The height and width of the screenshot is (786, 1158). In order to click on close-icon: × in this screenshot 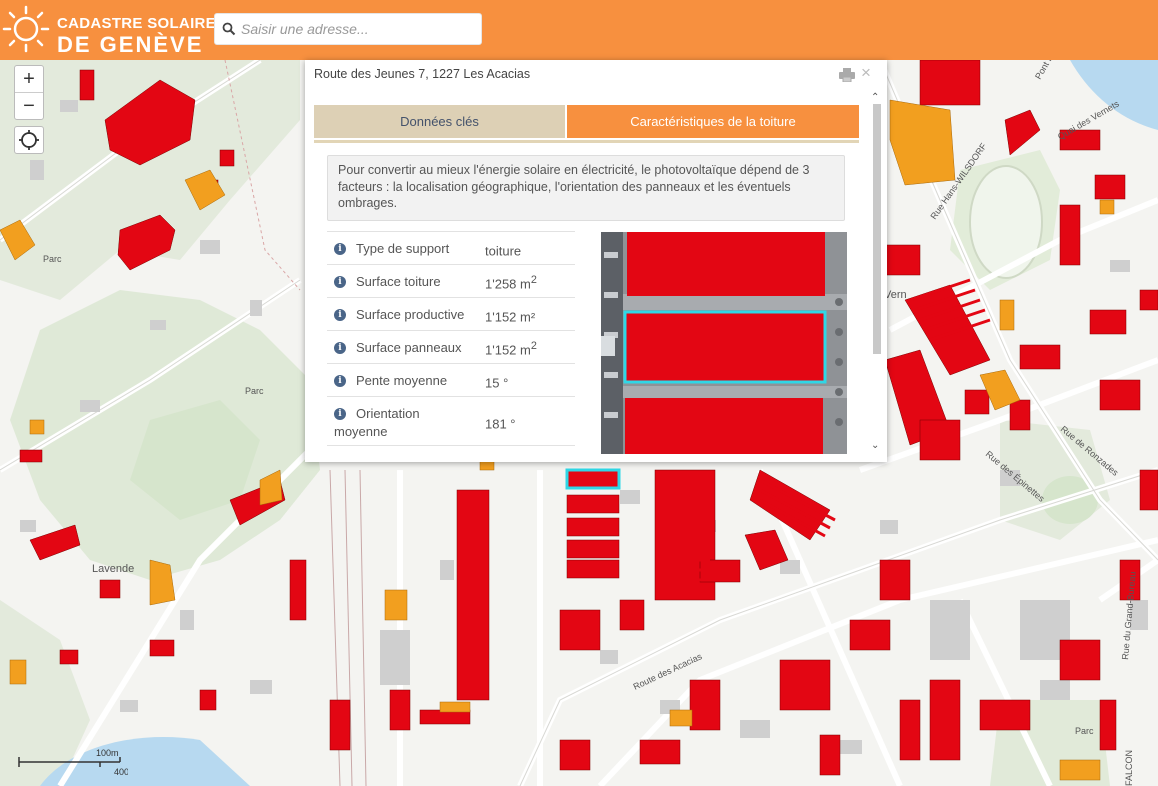, I will do `click(866, 73)`.